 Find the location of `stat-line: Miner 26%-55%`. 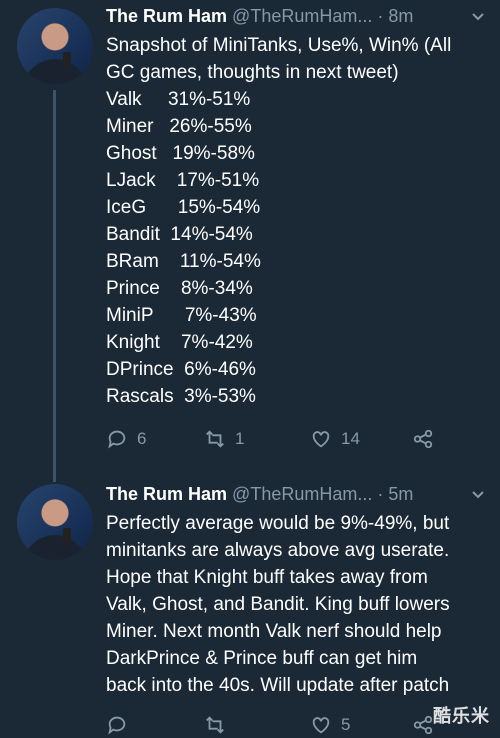

stat-line: Miner 26%-55% is located at coordinates (179, 126).